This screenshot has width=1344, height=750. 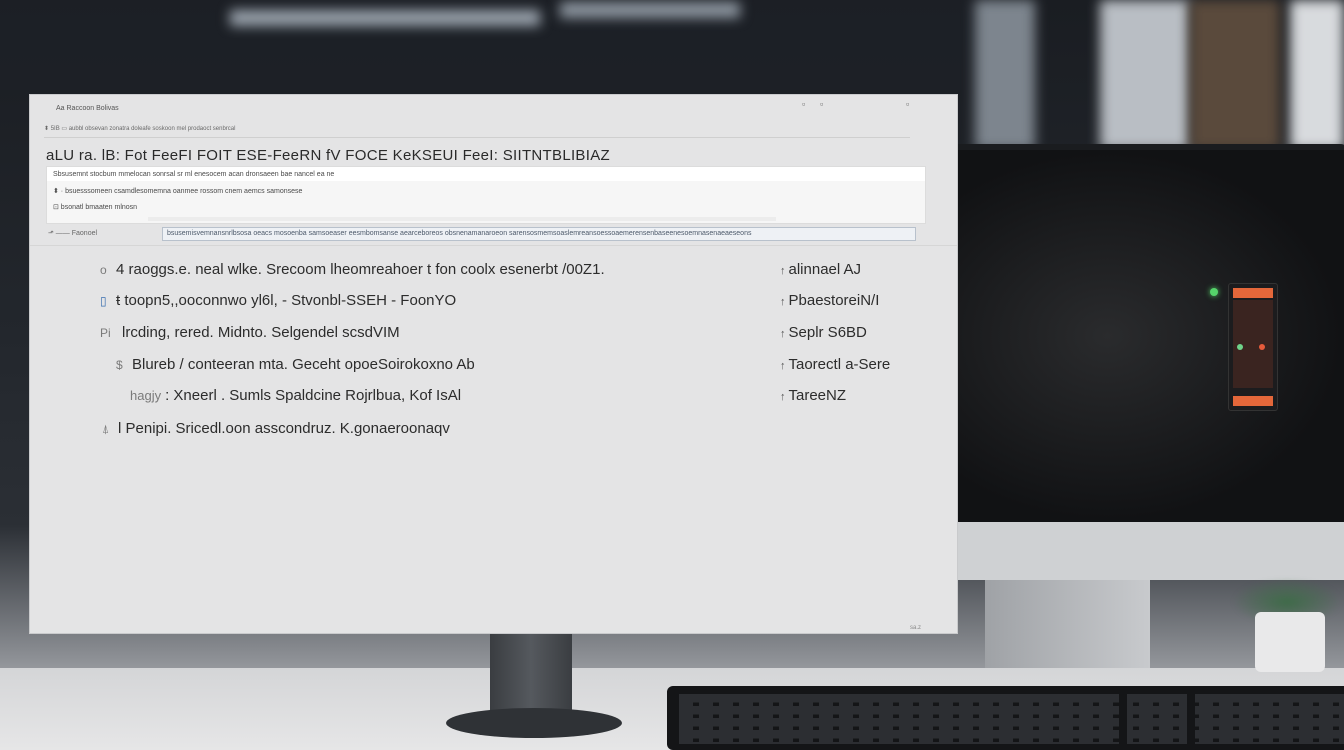 What do you see at coordinates (817, 395) in the screenshot?
I see `row-meta-text: TareeNZ` at bounding box center [817, 395].